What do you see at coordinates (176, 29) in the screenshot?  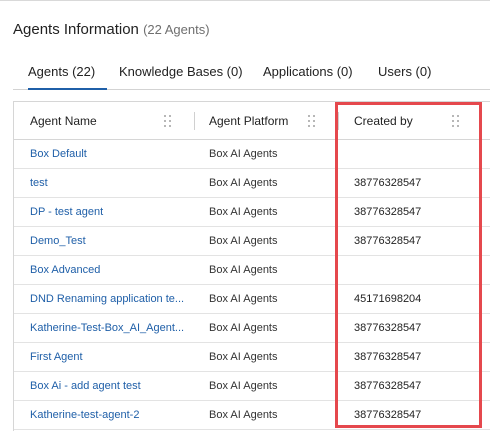 I see `agent-count: (22 Agents)` at bounding box center [176, 29].